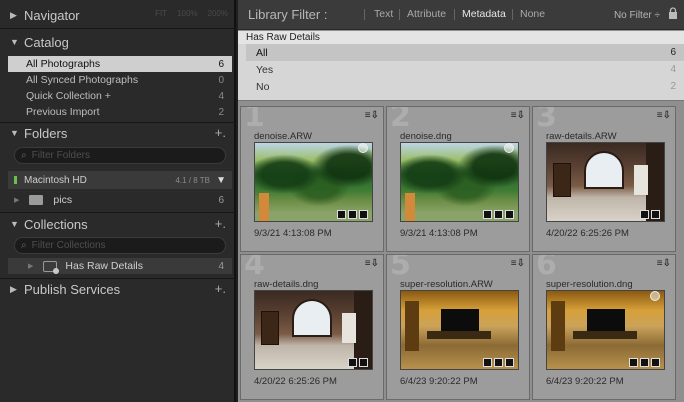  I want to click on cell-filename: denoise.ARW, so click(283, 136).